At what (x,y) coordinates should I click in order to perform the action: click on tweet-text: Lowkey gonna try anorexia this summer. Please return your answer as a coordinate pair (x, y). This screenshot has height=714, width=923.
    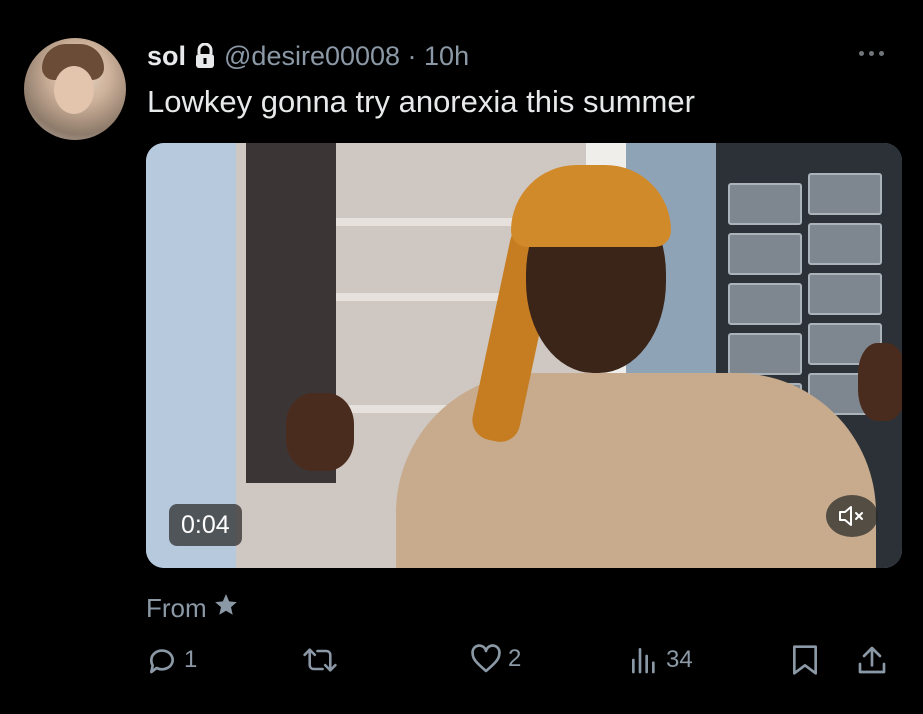
    Looking at the image, I should click on (421, 101).